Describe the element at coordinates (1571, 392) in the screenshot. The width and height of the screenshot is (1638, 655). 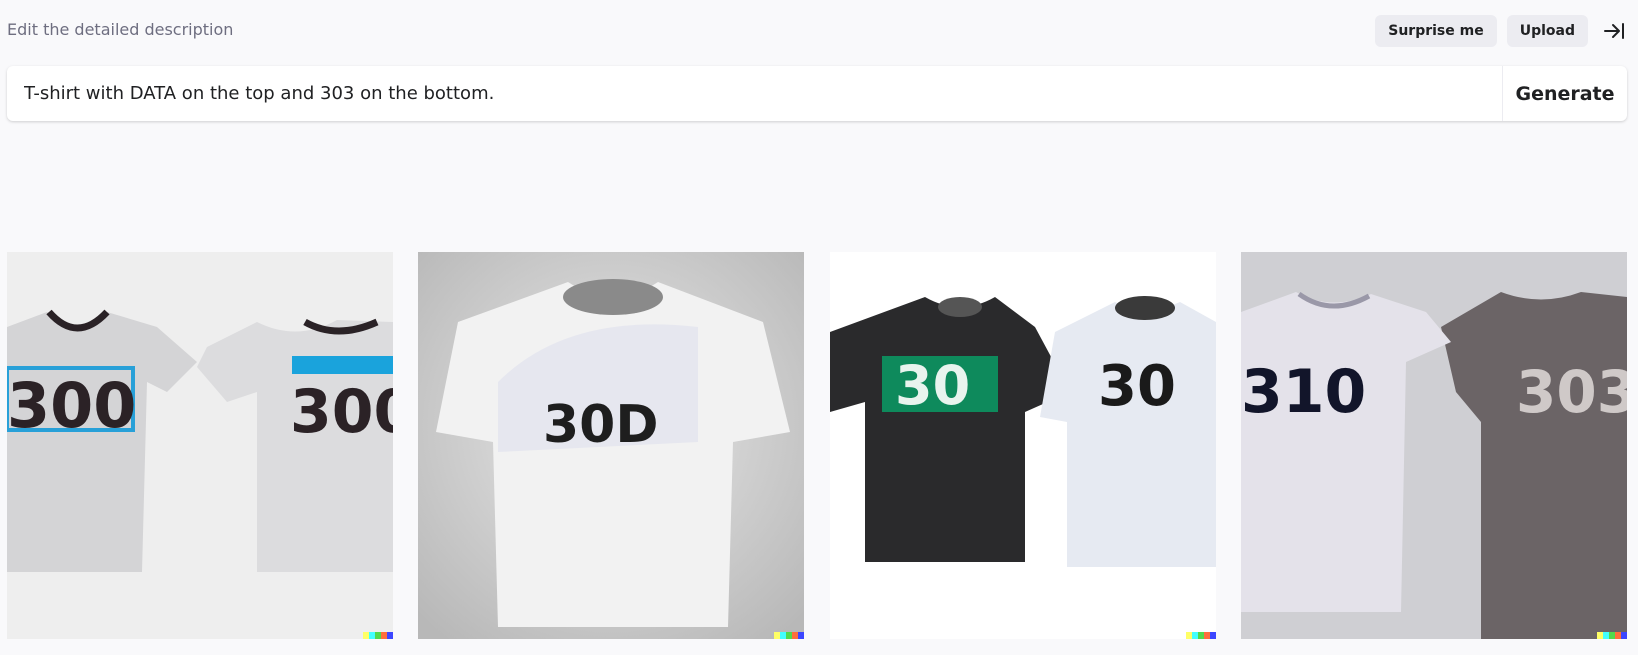
I see `shirt-text: 303` at that location.